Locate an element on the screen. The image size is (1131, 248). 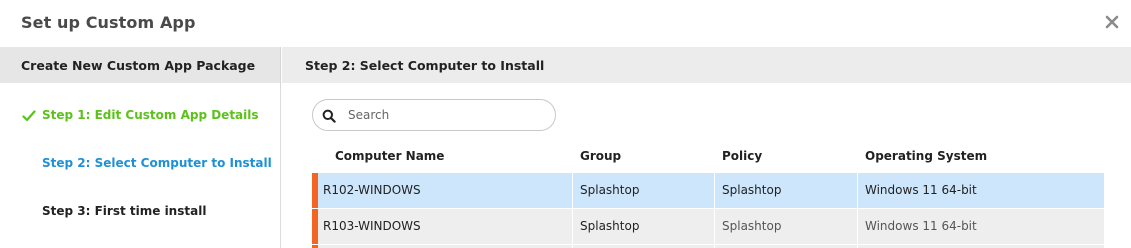
step-edit-details: Step 1: Edit Custom App Details is located at coordinates (150, 115).